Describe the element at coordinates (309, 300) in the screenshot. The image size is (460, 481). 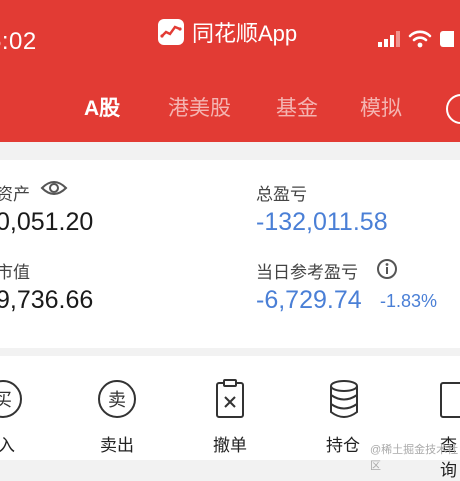
I see `today-pnl-value: -6,729.74` at that location.